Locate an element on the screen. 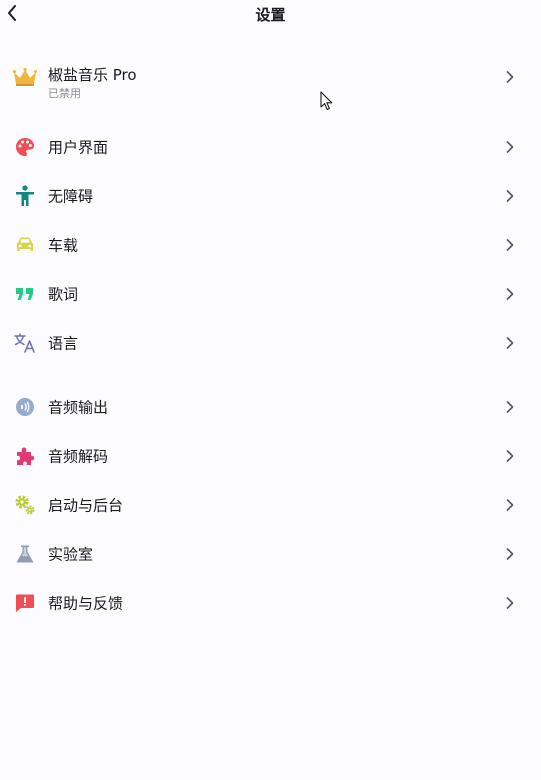 Image resolution: width=541 pixels, height=780 pixels. settings-item-label: 歌词 is located at coordinates (63, 294).